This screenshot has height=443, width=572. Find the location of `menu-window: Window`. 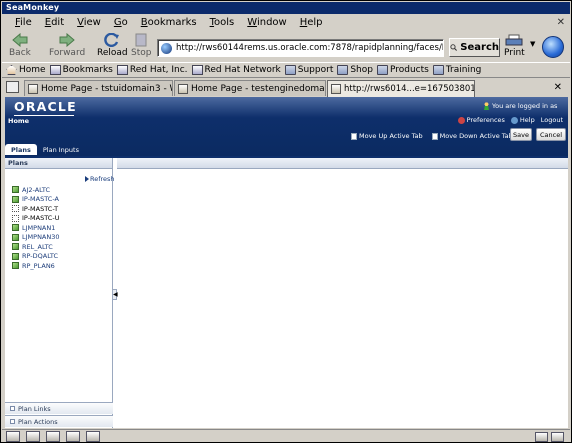

menu-window: Window is located at coordinates (266, 22).